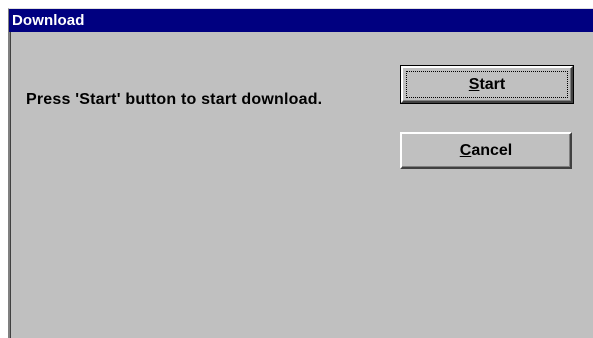 The image size is (593, 338). What do you see at coordinates (492, 84) in the screenshot?
I see `start-button-label-rest: tart` at bounding box center [492, 84].